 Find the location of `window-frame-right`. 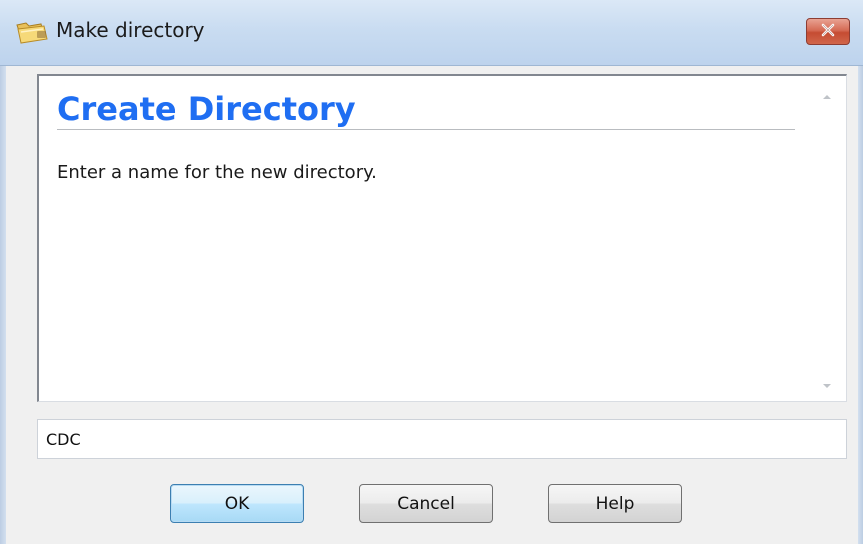

window-frame-right is located at coordinates (860, 305).